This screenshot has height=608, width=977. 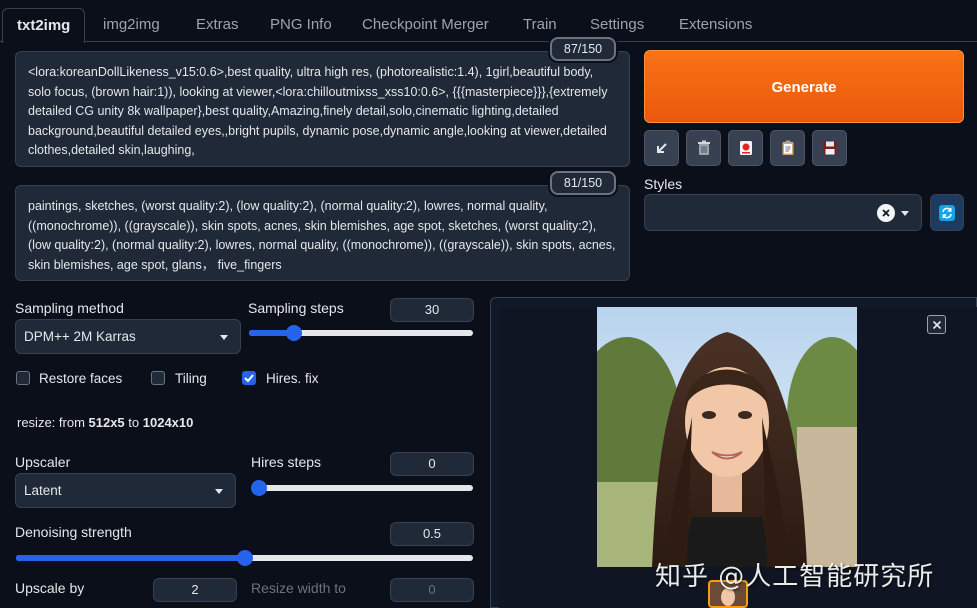 I want to click on watermark-text: 知乎 @人工智能研究所, so click(x=795, y=577).